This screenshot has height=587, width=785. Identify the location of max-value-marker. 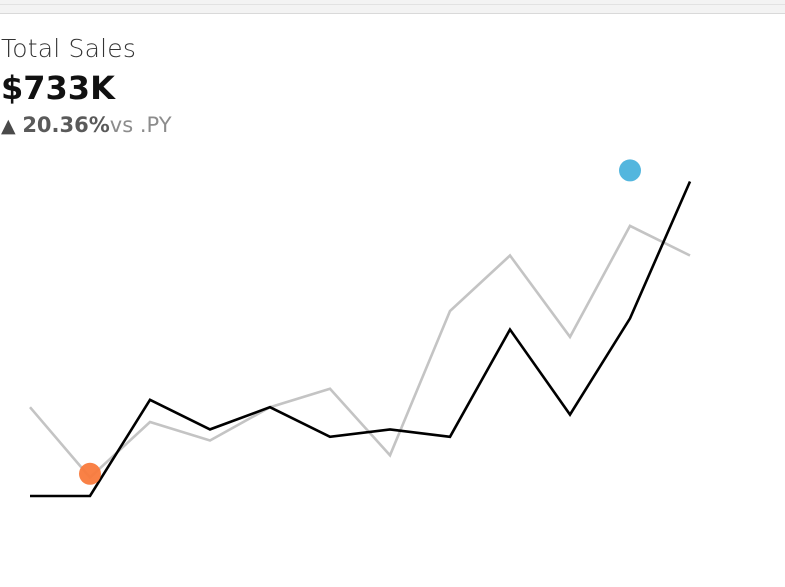
(630, 170).